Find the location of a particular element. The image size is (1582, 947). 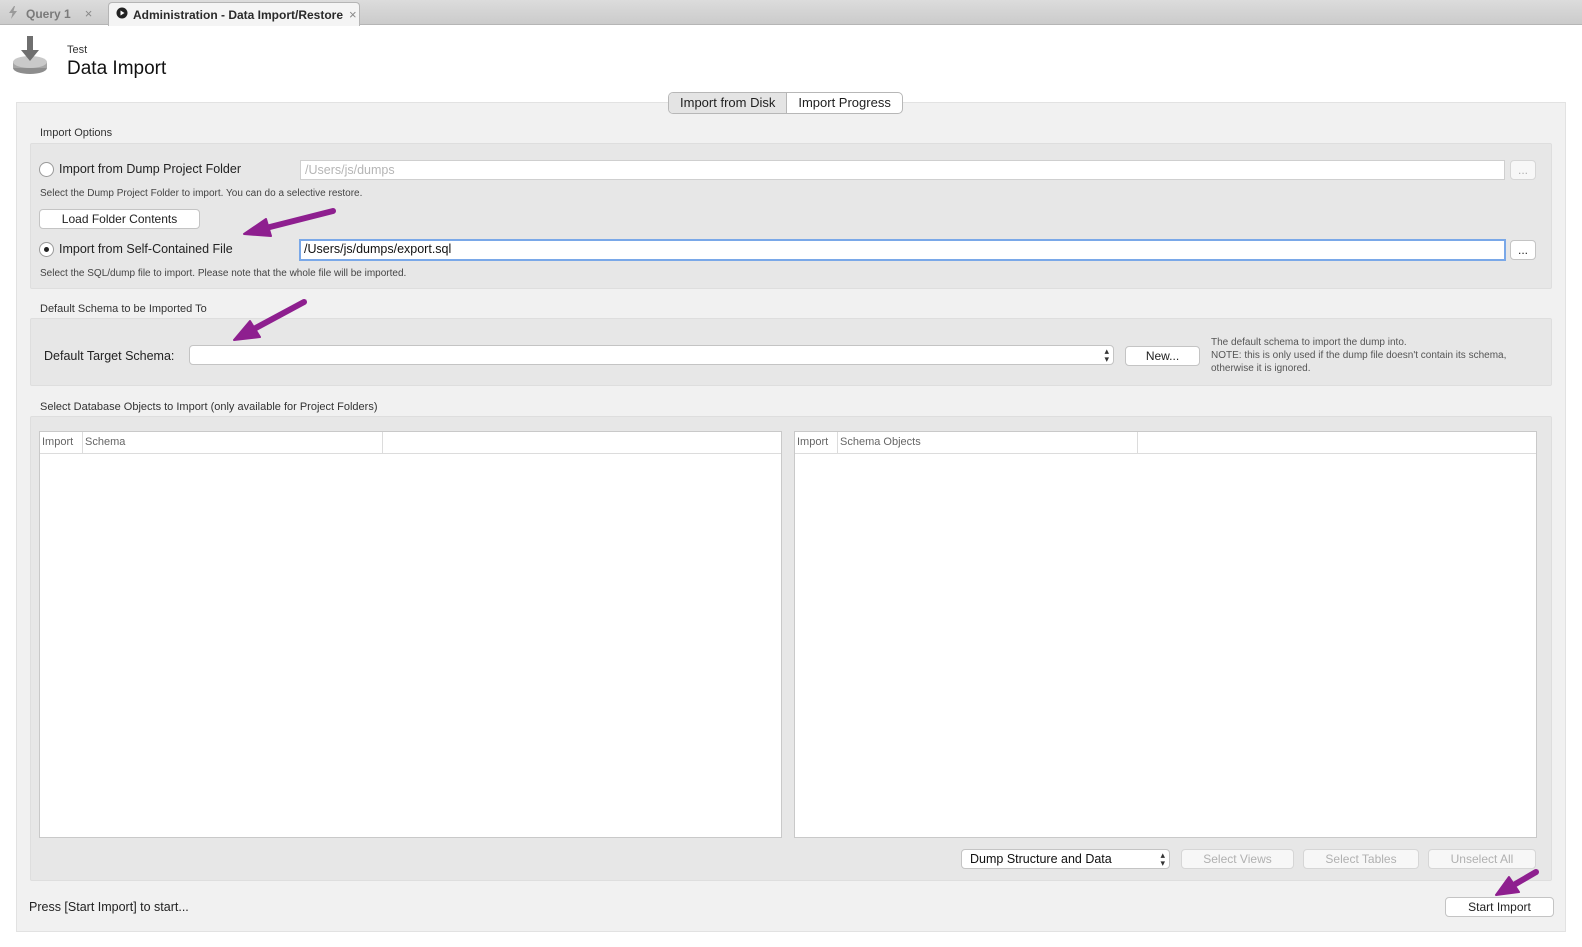

load-folder-contents-button: Load Folder Contents is located at coordinates (119, 219).